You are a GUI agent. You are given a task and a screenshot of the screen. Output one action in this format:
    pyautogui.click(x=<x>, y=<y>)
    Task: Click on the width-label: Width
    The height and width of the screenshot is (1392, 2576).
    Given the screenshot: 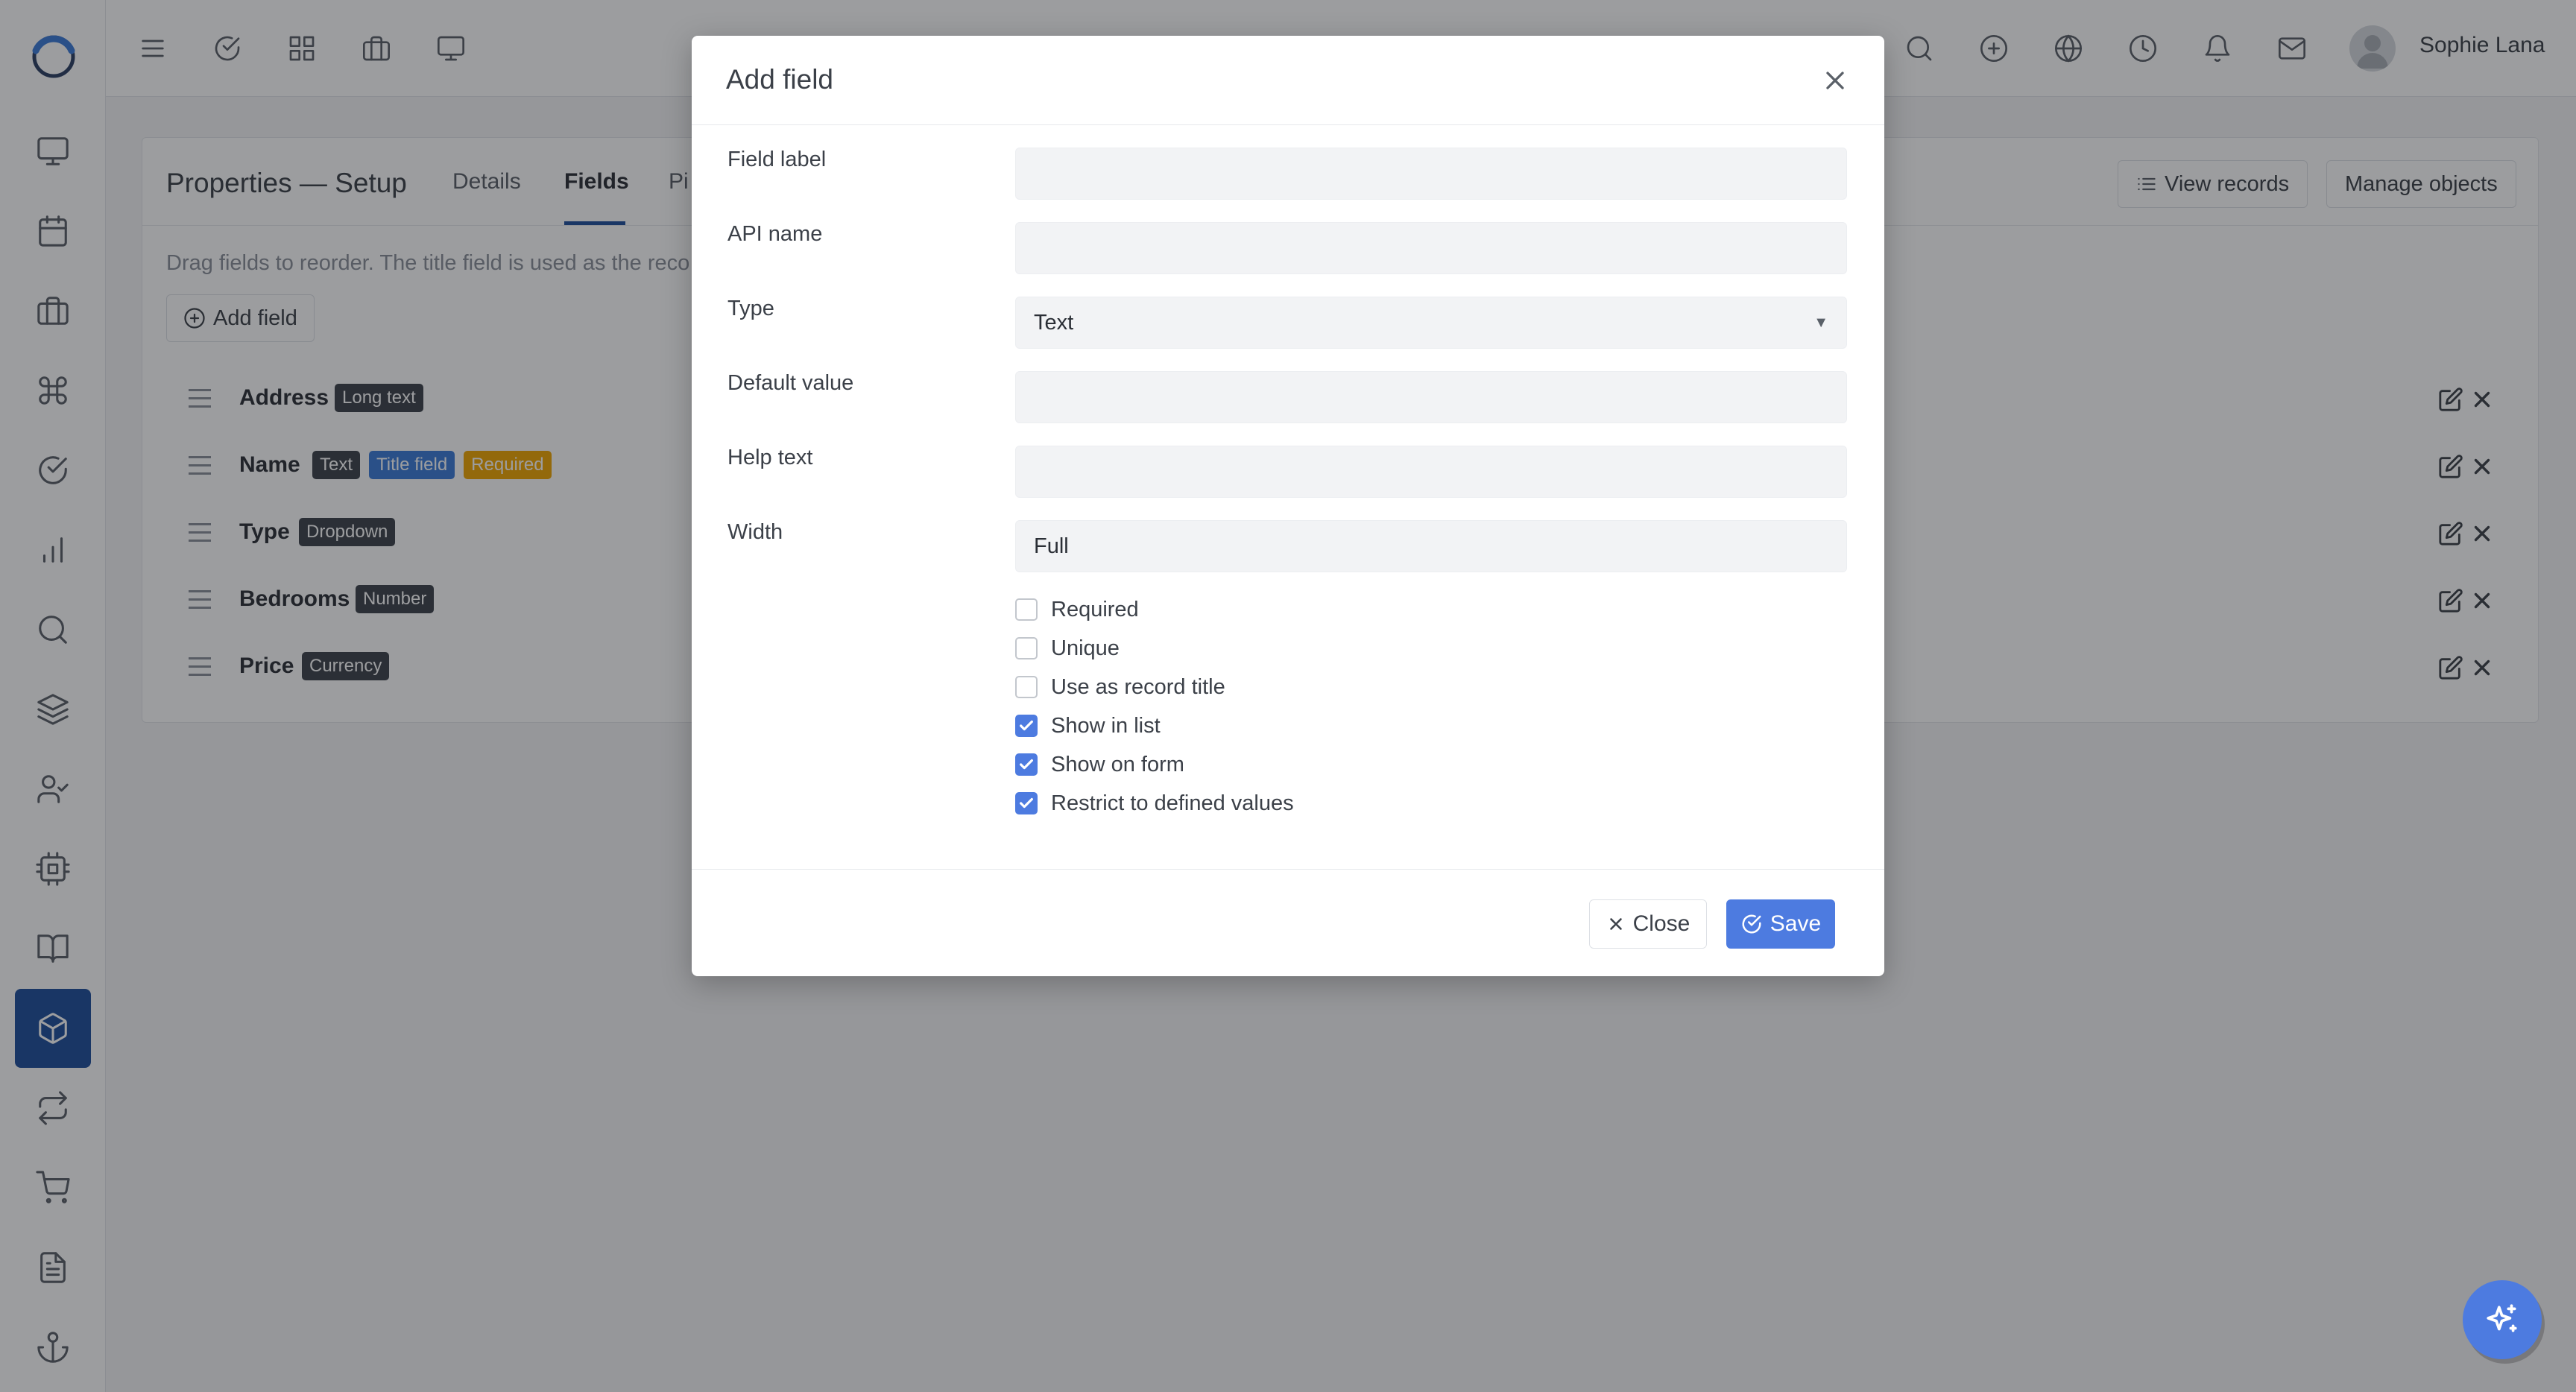 What is the action you would take?
    pyautogui.click(x=755, y=532)
    